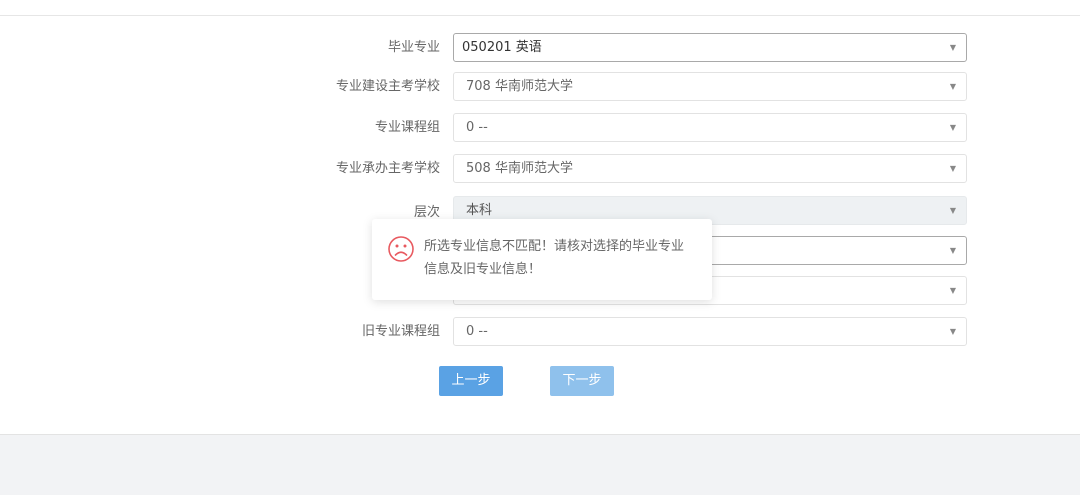 This screenshot has height=495, width=1080. What do you see at coordinates (582, 381) in the screenshot?
I see `next-step-button: 下一步` at bounding box center [582, 381].